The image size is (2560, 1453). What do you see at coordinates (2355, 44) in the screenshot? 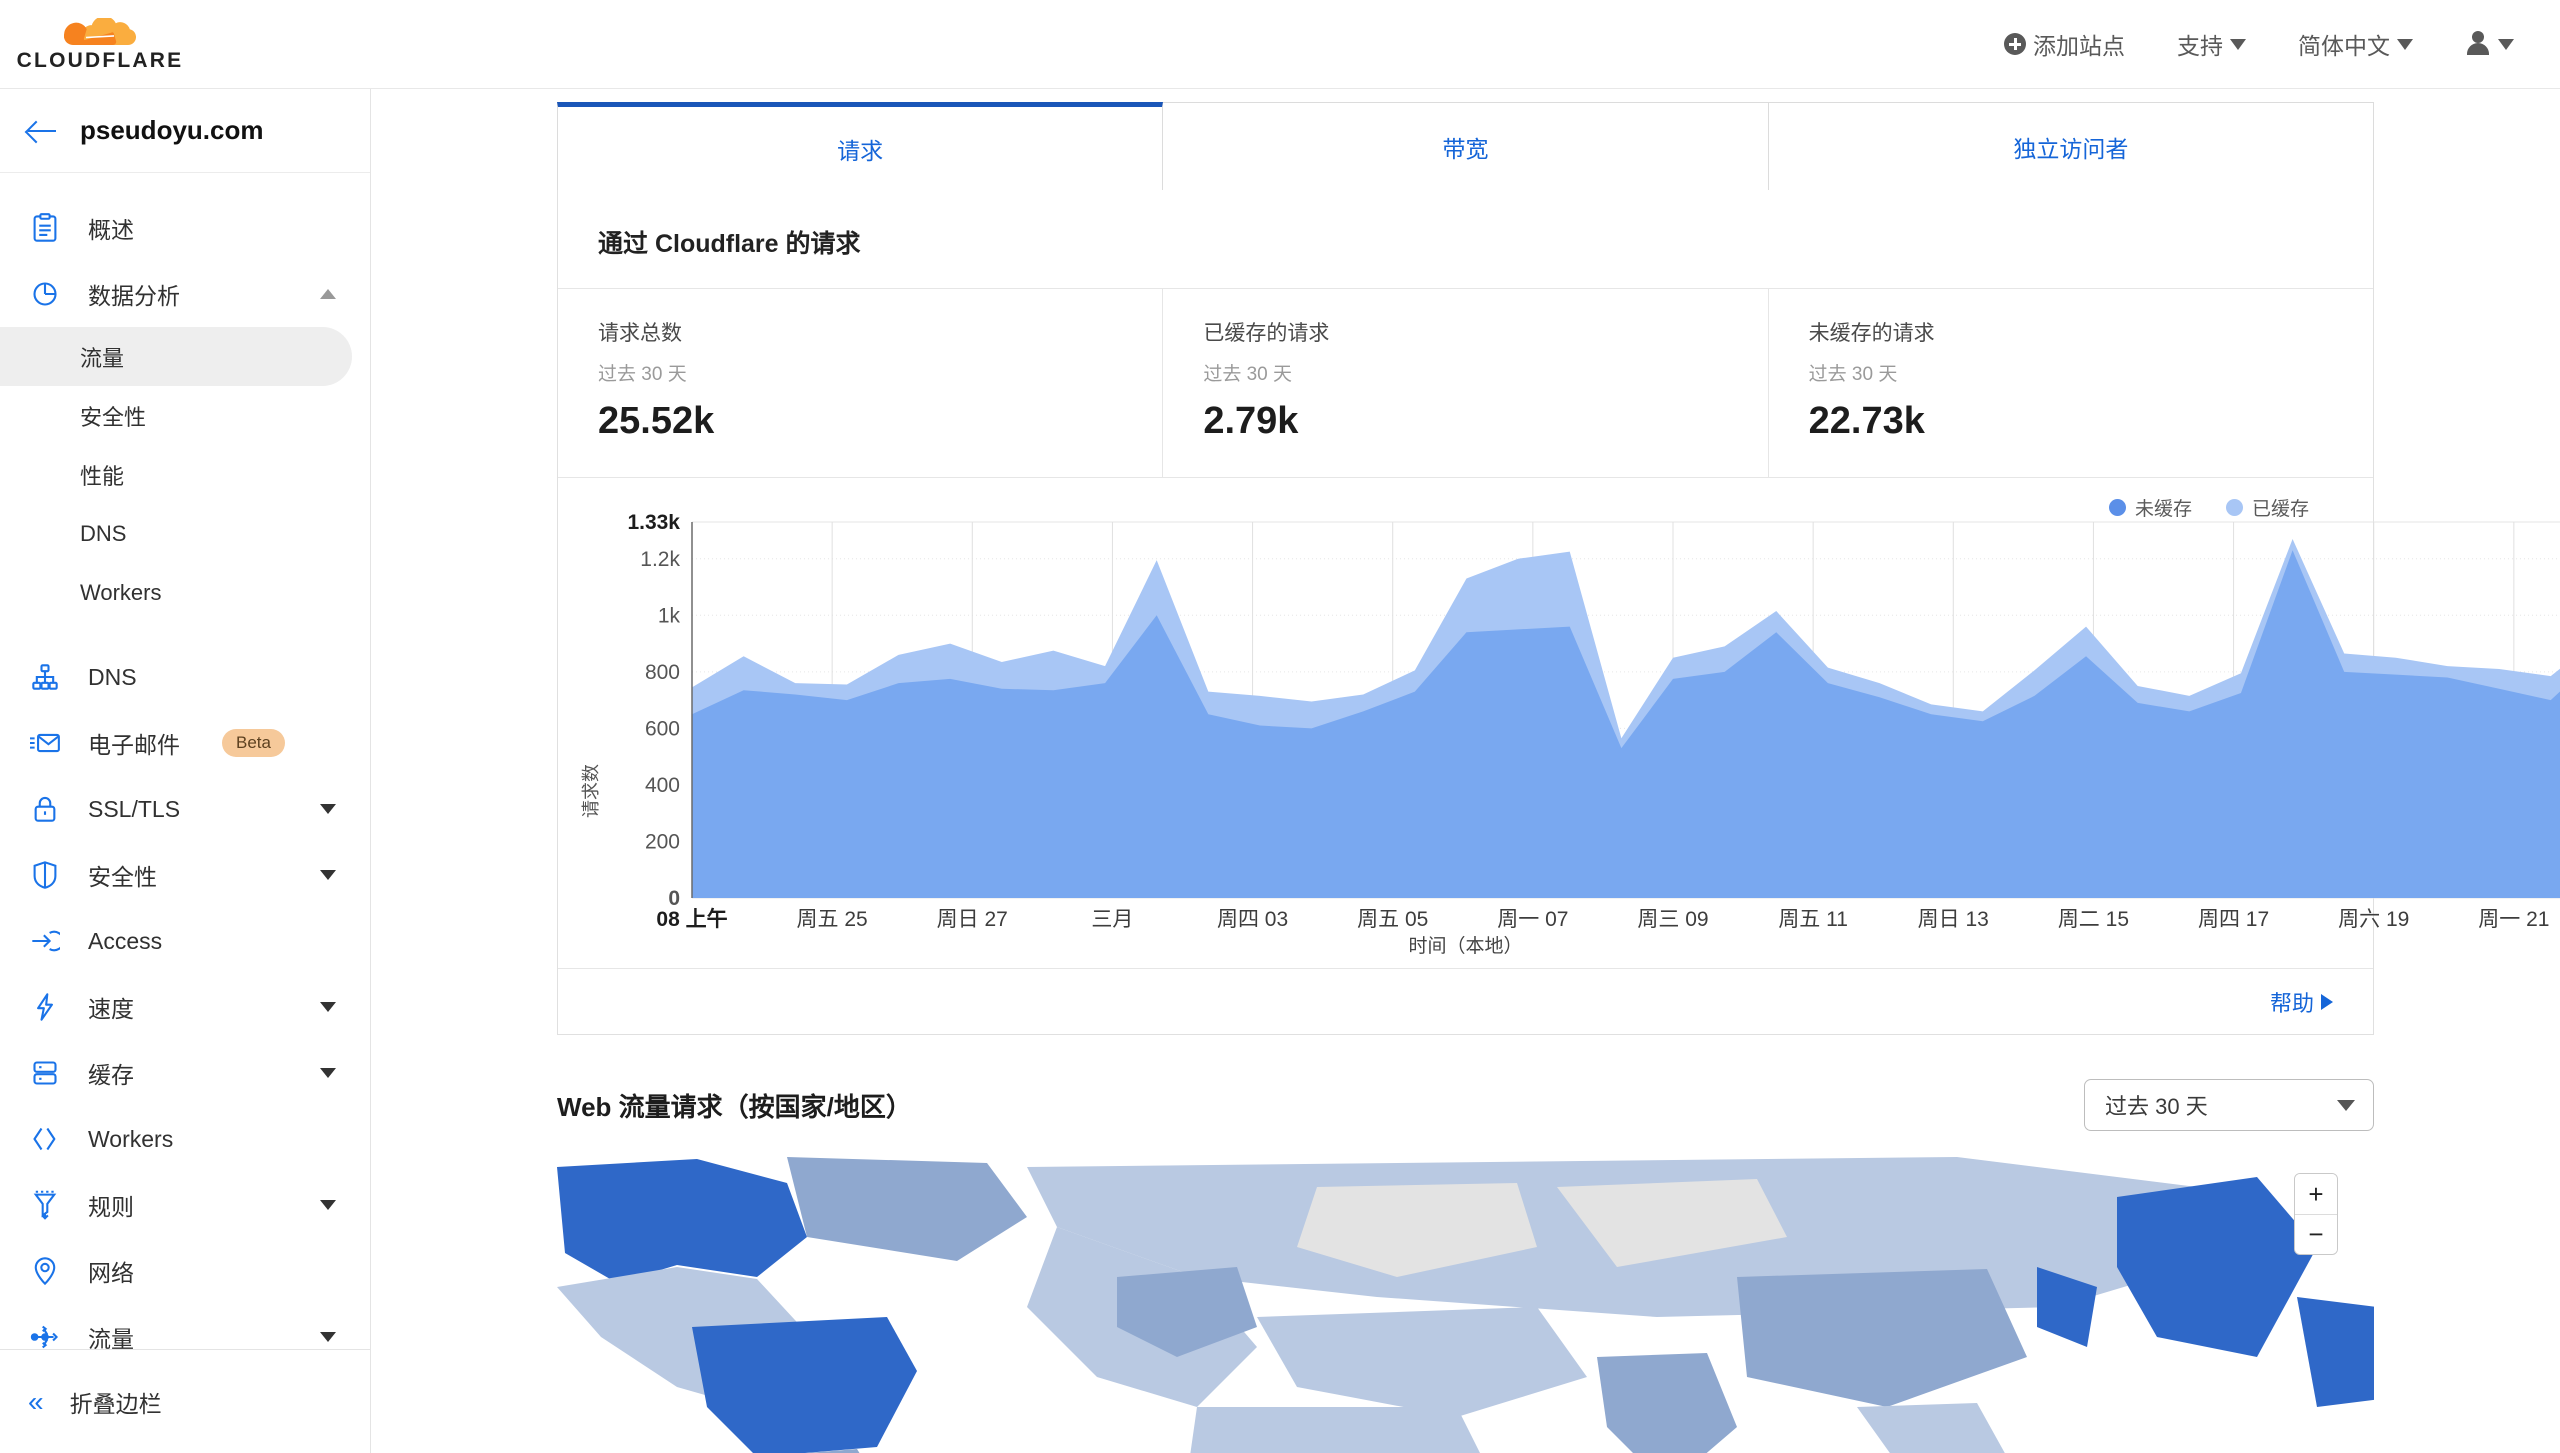
I see `language-menu: 简体中文` at bounding box center [2355, 44].